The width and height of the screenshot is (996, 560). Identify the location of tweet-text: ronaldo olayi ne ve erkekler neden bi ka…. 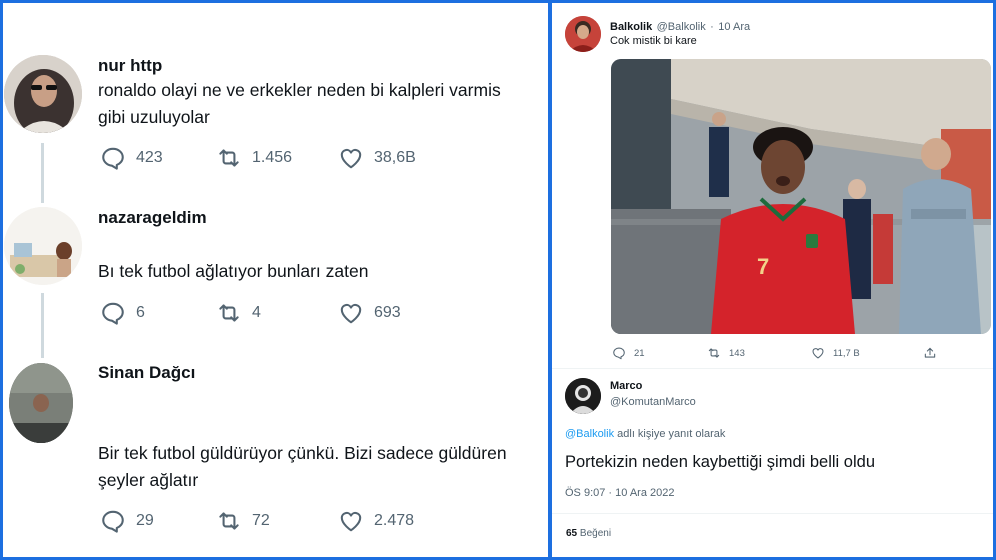
(299, 104).